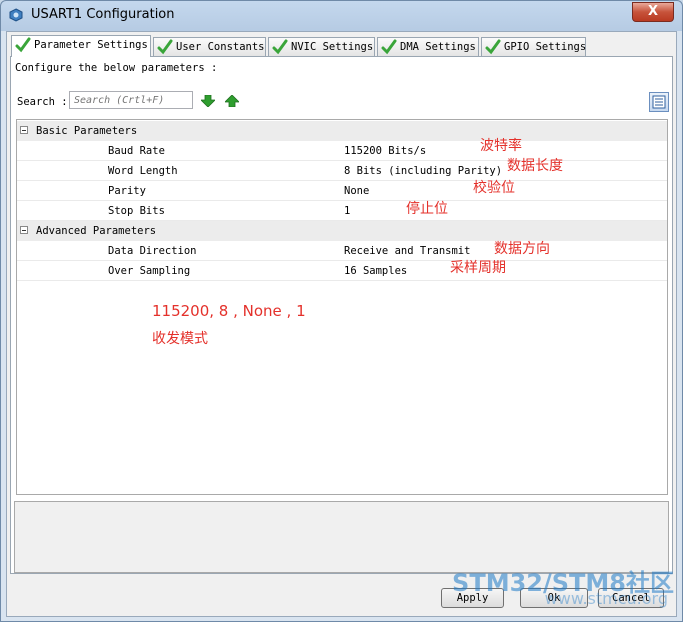  Describe the element at coordinates (91, 45) in the screenshot. I see `tab-label: Parameter Settings` at that location.